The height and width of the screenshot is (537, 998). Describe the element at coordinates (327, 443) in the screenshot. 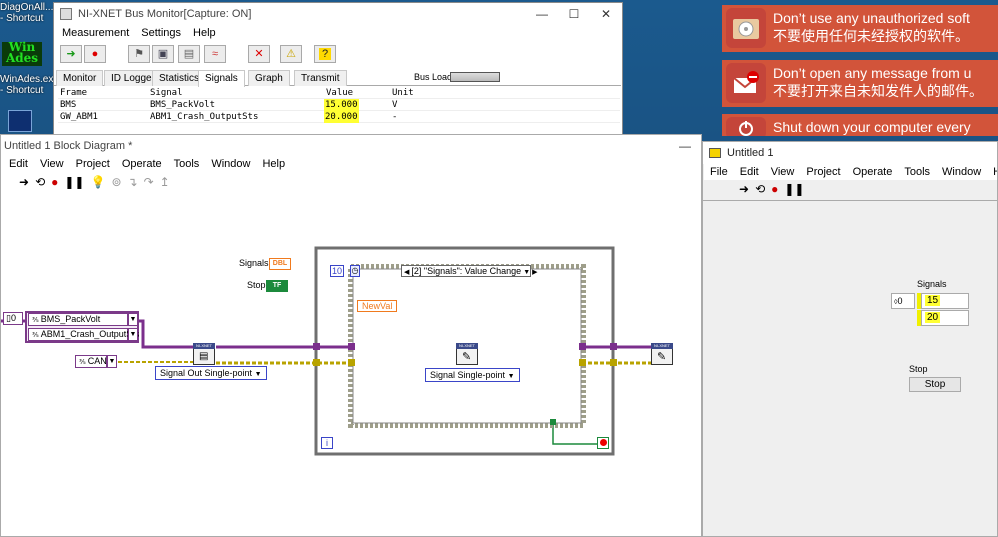

I see `loop-iteration-terminal: i` at that location.